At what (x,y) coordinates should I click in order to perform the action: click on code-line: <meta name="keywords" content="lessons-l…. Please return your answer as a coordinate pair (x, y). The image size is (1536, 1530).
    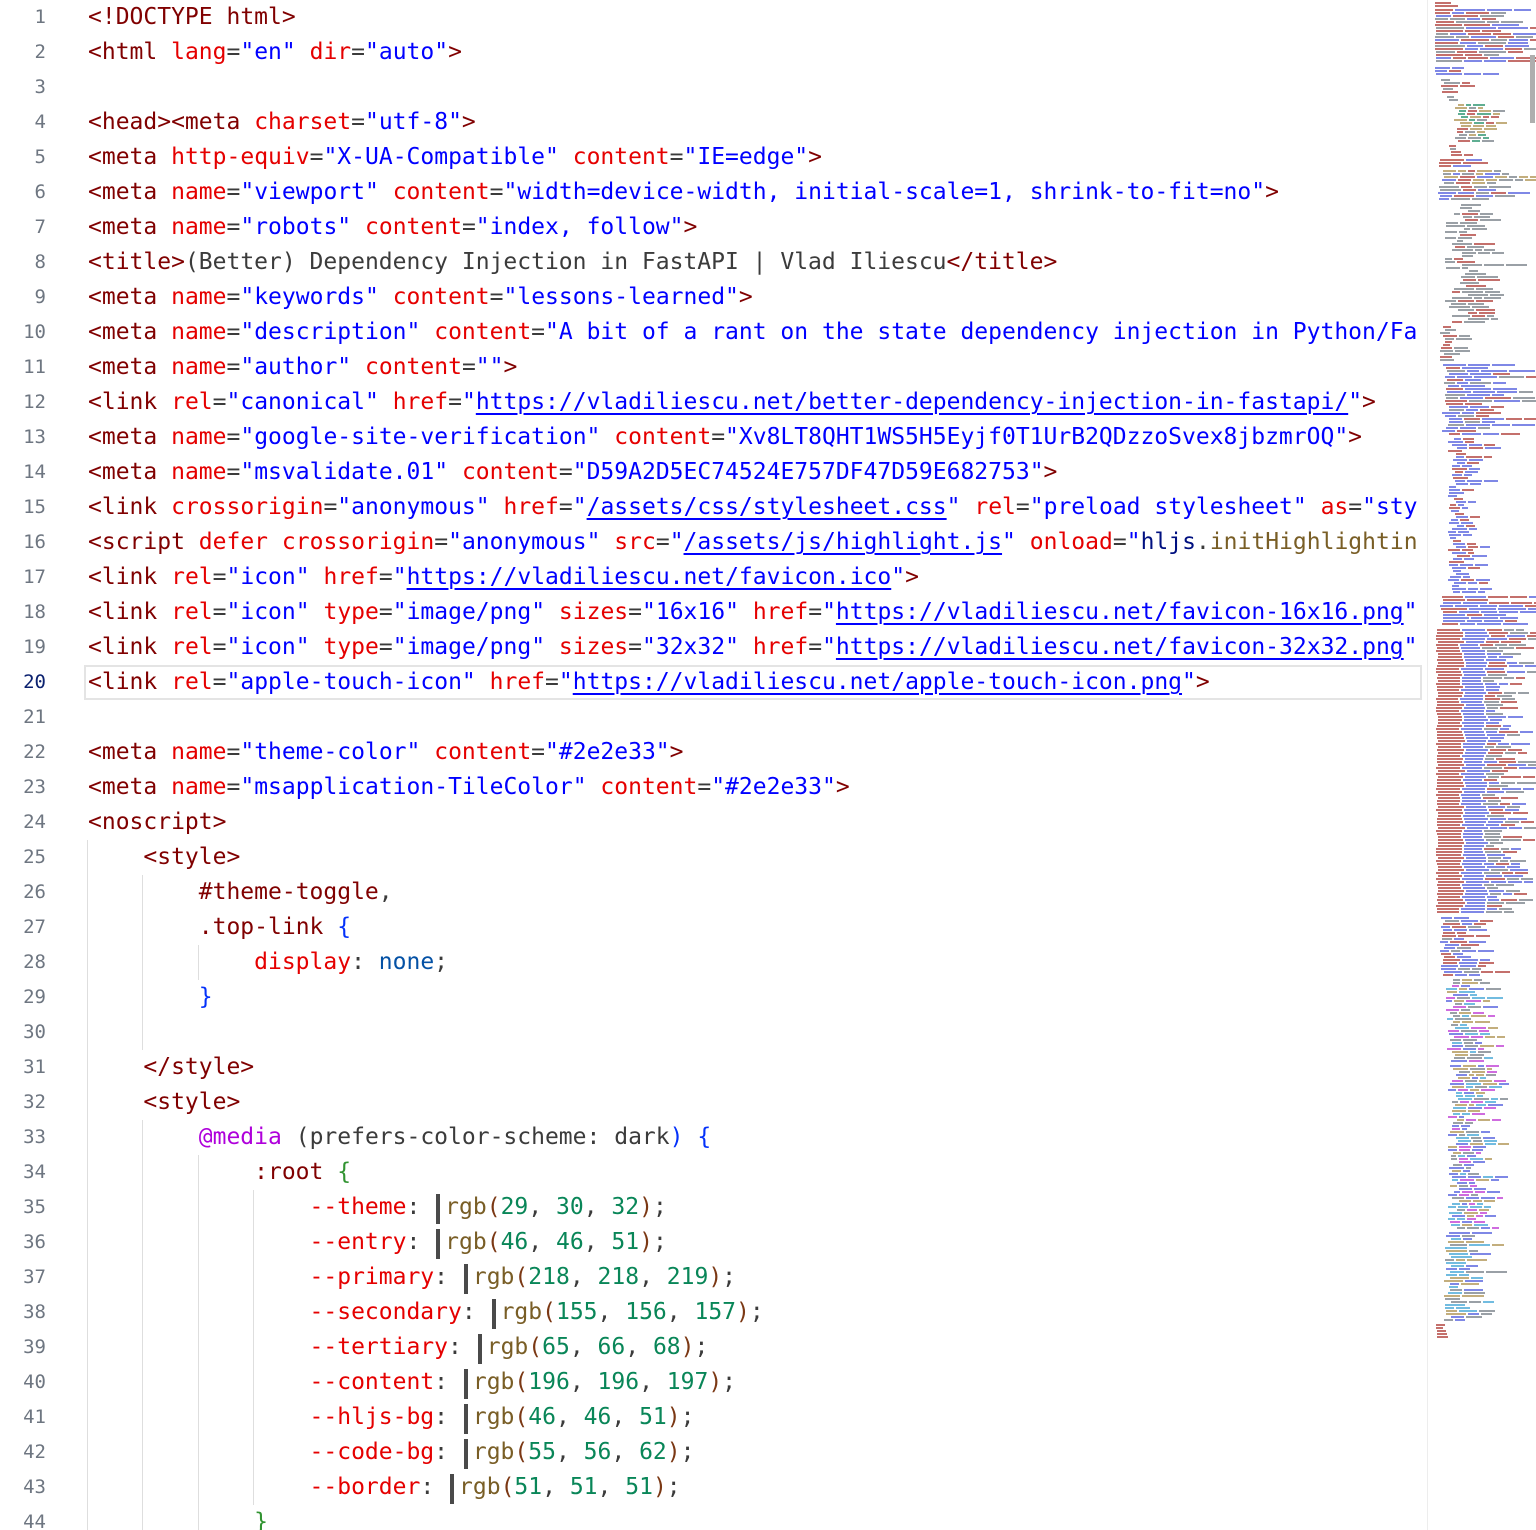
    Looking at the image, I should click on (757, 297).